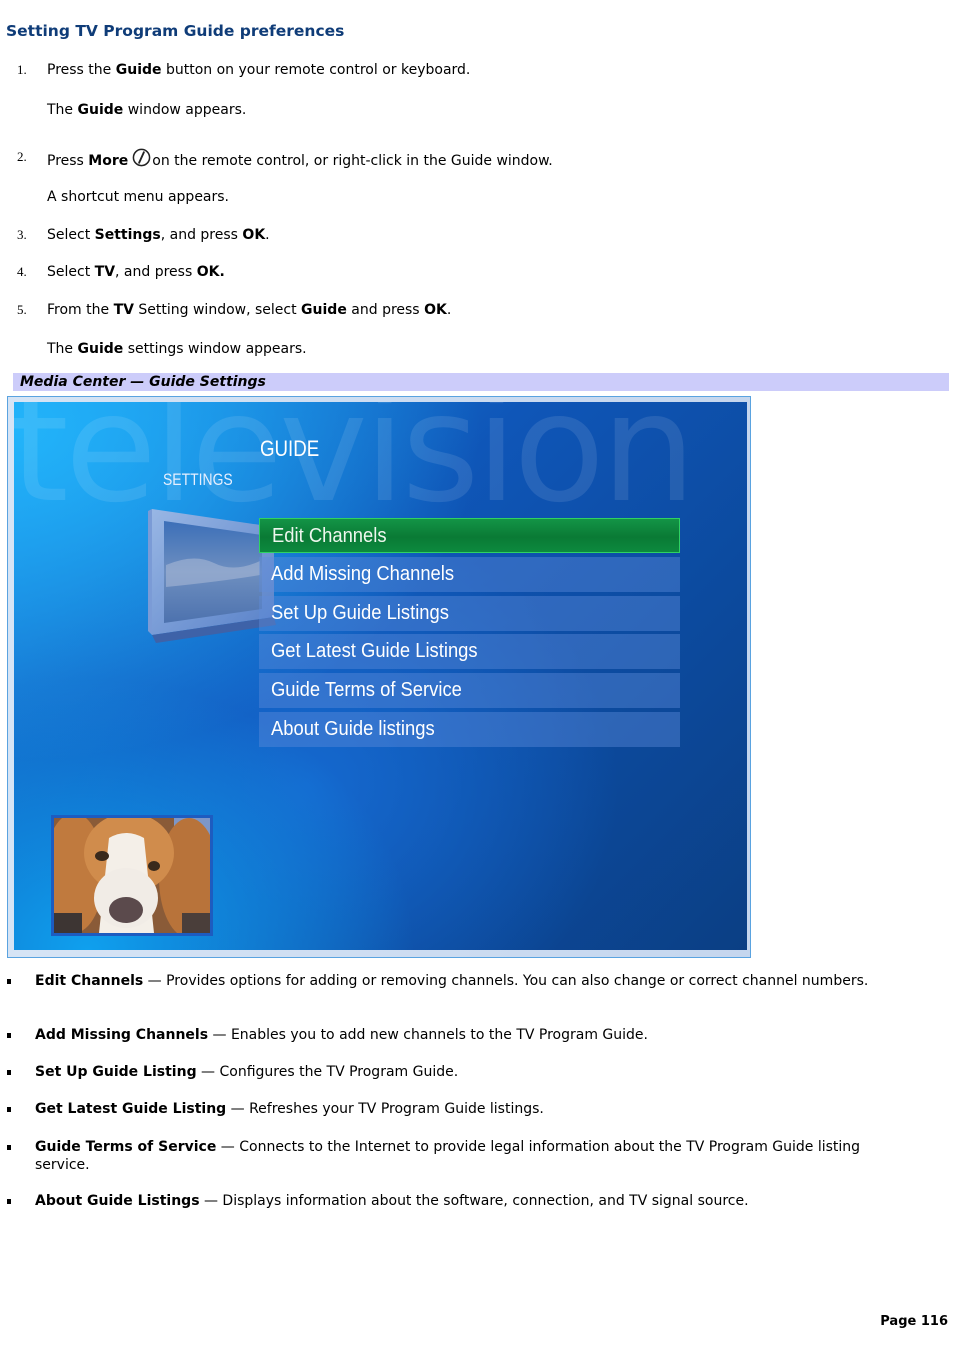 This screenshot has height=1351, width=954. What do you see at coordinates (22, 69) in the screenshot?
I see `step-number: 1.` at bounding box center [22, 69].